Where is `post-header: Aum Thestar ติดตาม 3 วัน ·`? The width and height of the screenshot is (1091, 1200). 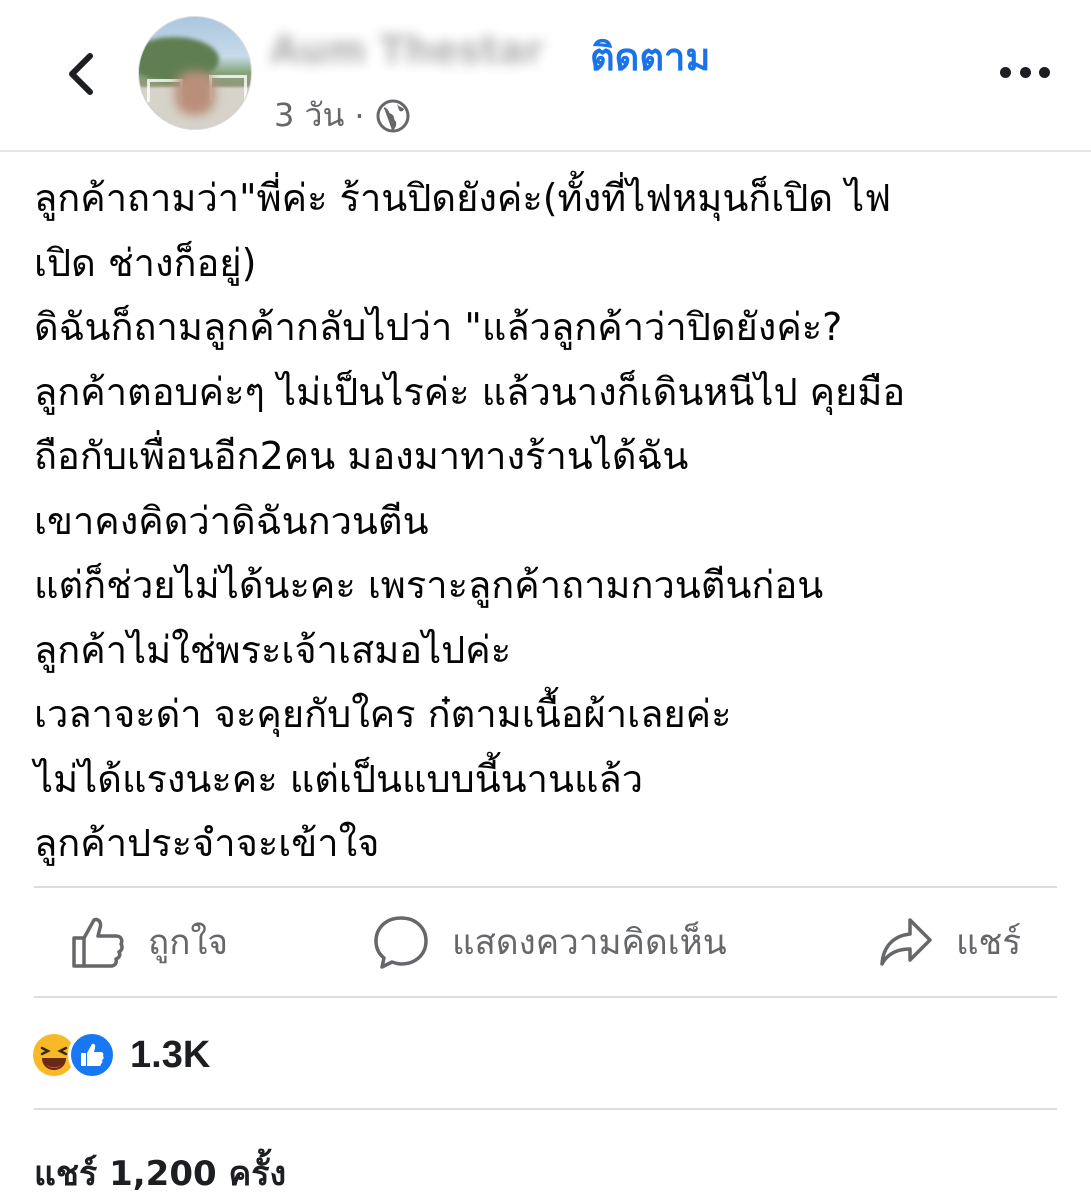
post-header: Aum Thestar ติดตาม 3 วัน · is located at coordinates (545, 75).